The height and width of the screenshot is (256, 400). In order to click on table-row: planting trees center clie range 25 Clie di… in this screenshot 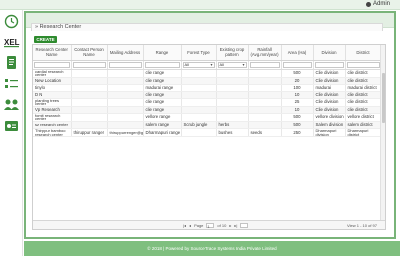, I will do `click(207, 102)`.